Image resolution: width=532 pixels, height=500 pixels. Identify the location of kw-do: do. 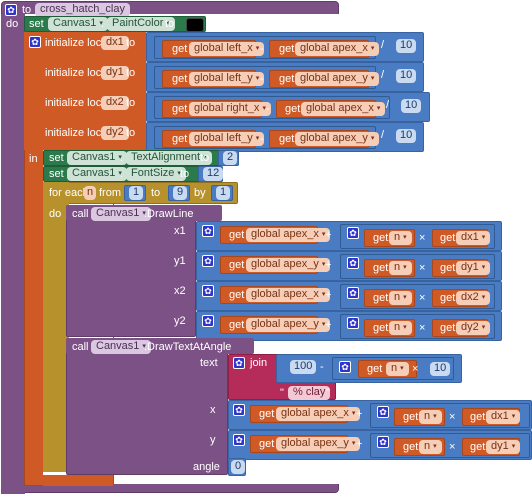
(55, 214).